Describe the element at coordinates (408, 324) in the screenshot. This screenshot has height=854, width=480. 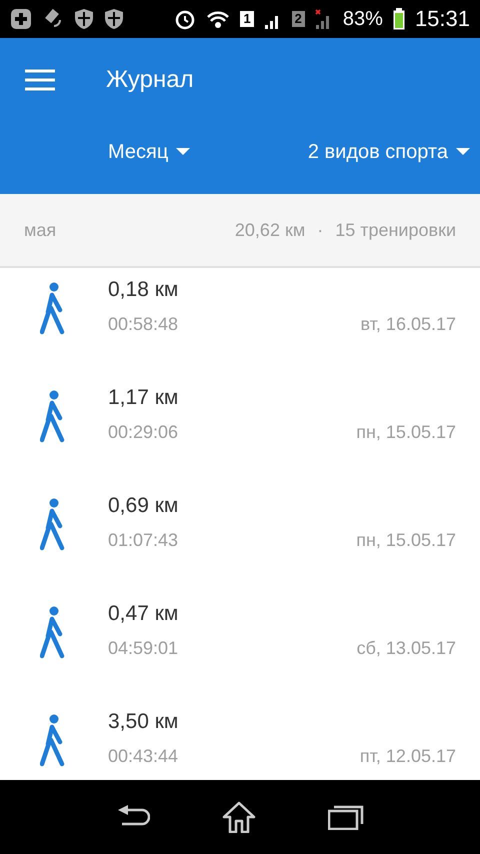
I see `workout-date: вт, 16.05.17` at that location.